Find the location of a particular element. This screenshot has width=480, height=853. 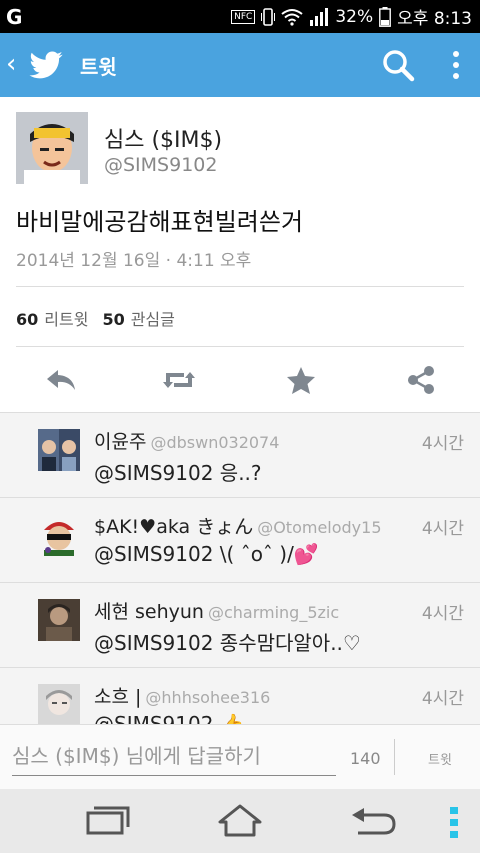

tweet-text: 바비말에공감해표현빌려쓴거 is located at coordinates (160, 222).